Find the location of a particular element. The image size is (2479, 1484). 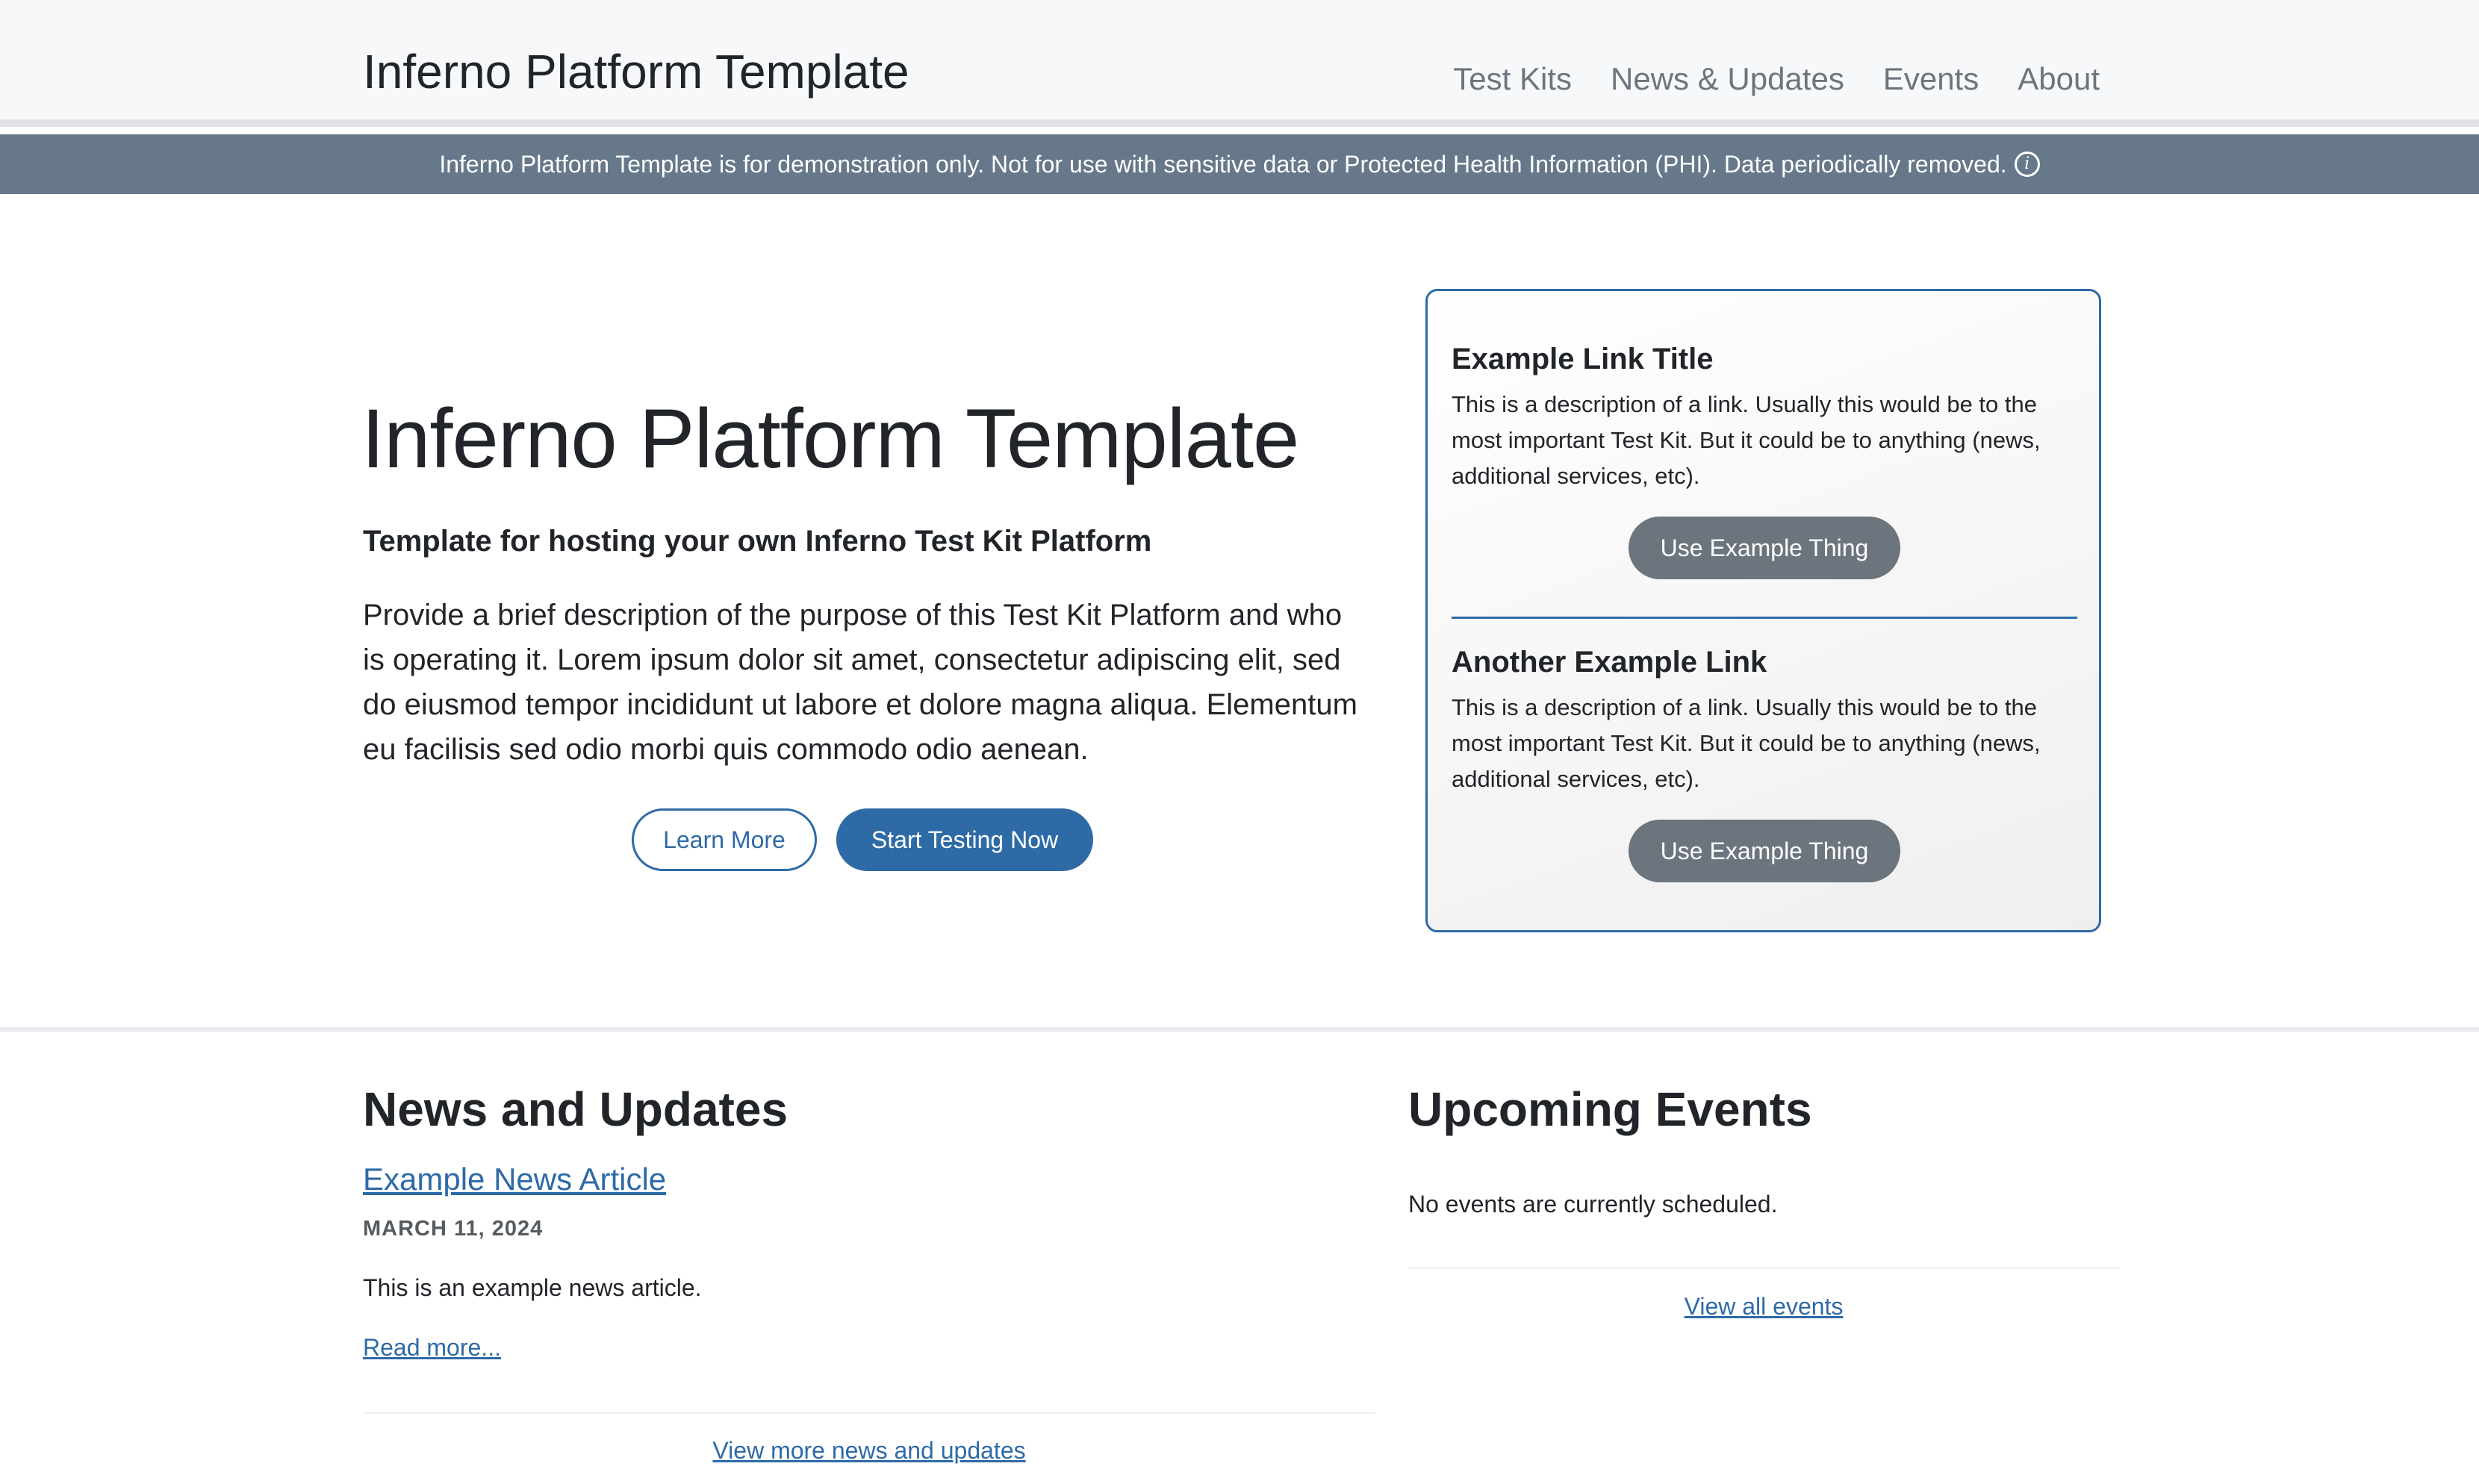

view-more-news-container: View more news and updates is located at coordinates (869, 1450).